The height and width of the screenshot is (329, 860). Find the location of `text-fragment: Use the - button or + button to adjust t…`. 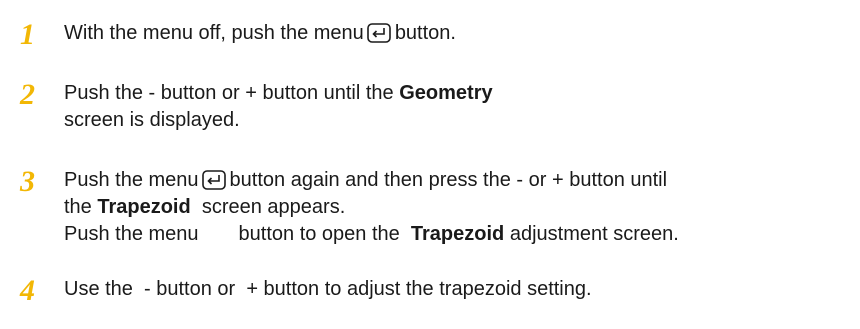

text-fragment: Use the - button or + button to adjust t… is located at coordinates (328, 289).